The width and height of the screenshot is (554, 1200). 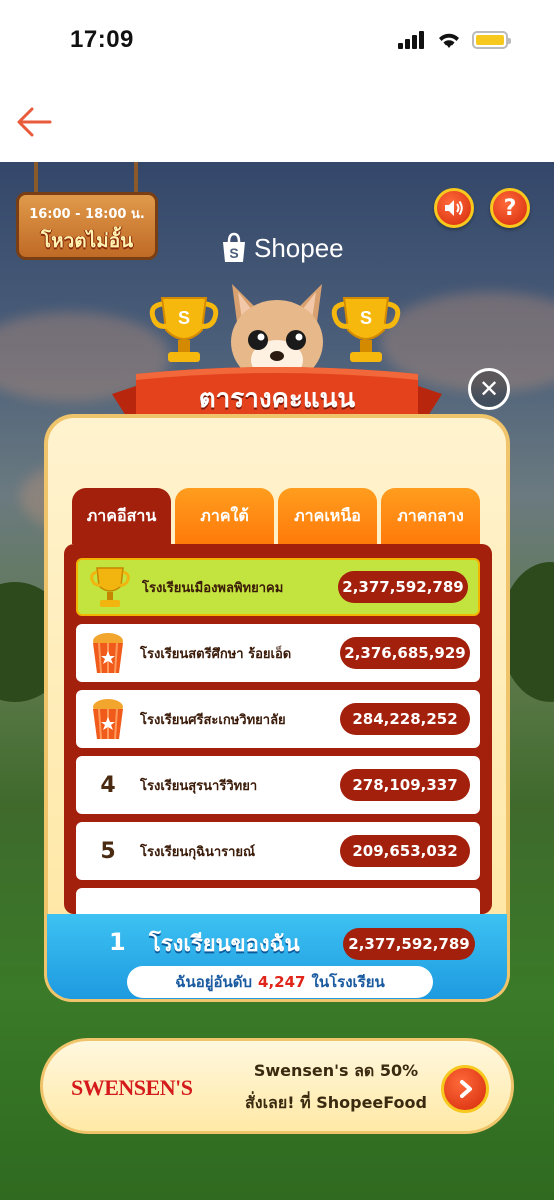 I want to click on my-school-rank: 1, so click(x=117, y=942).